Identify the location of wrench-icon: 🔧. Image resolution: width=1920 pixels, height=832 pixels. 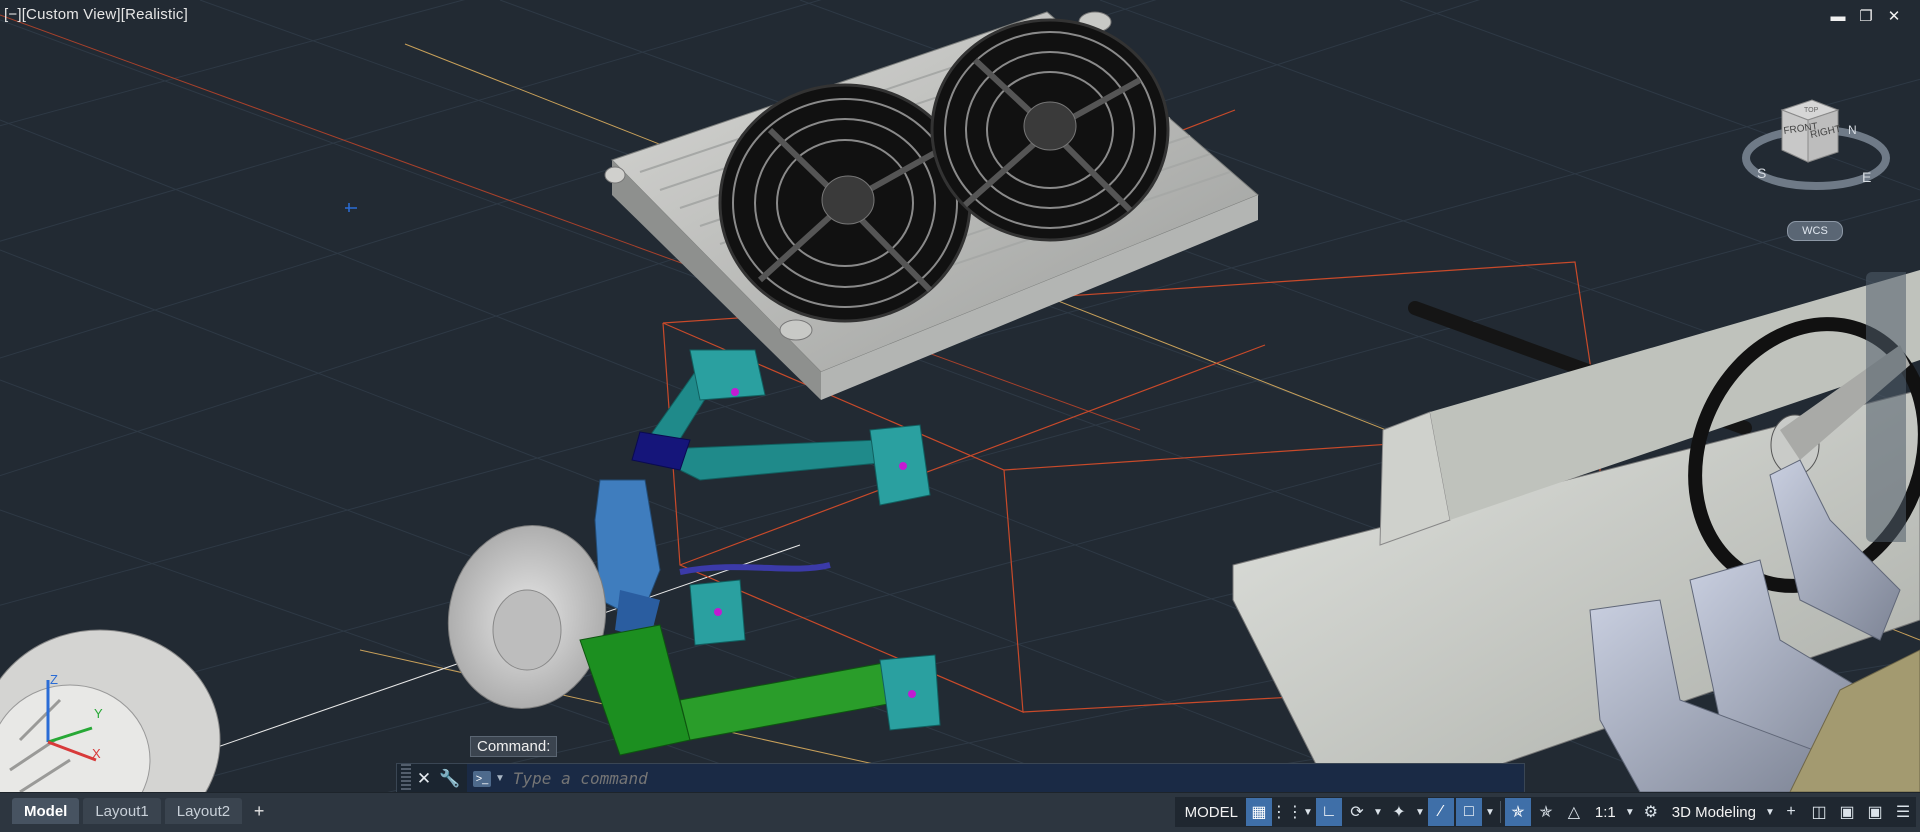
(450, 778).